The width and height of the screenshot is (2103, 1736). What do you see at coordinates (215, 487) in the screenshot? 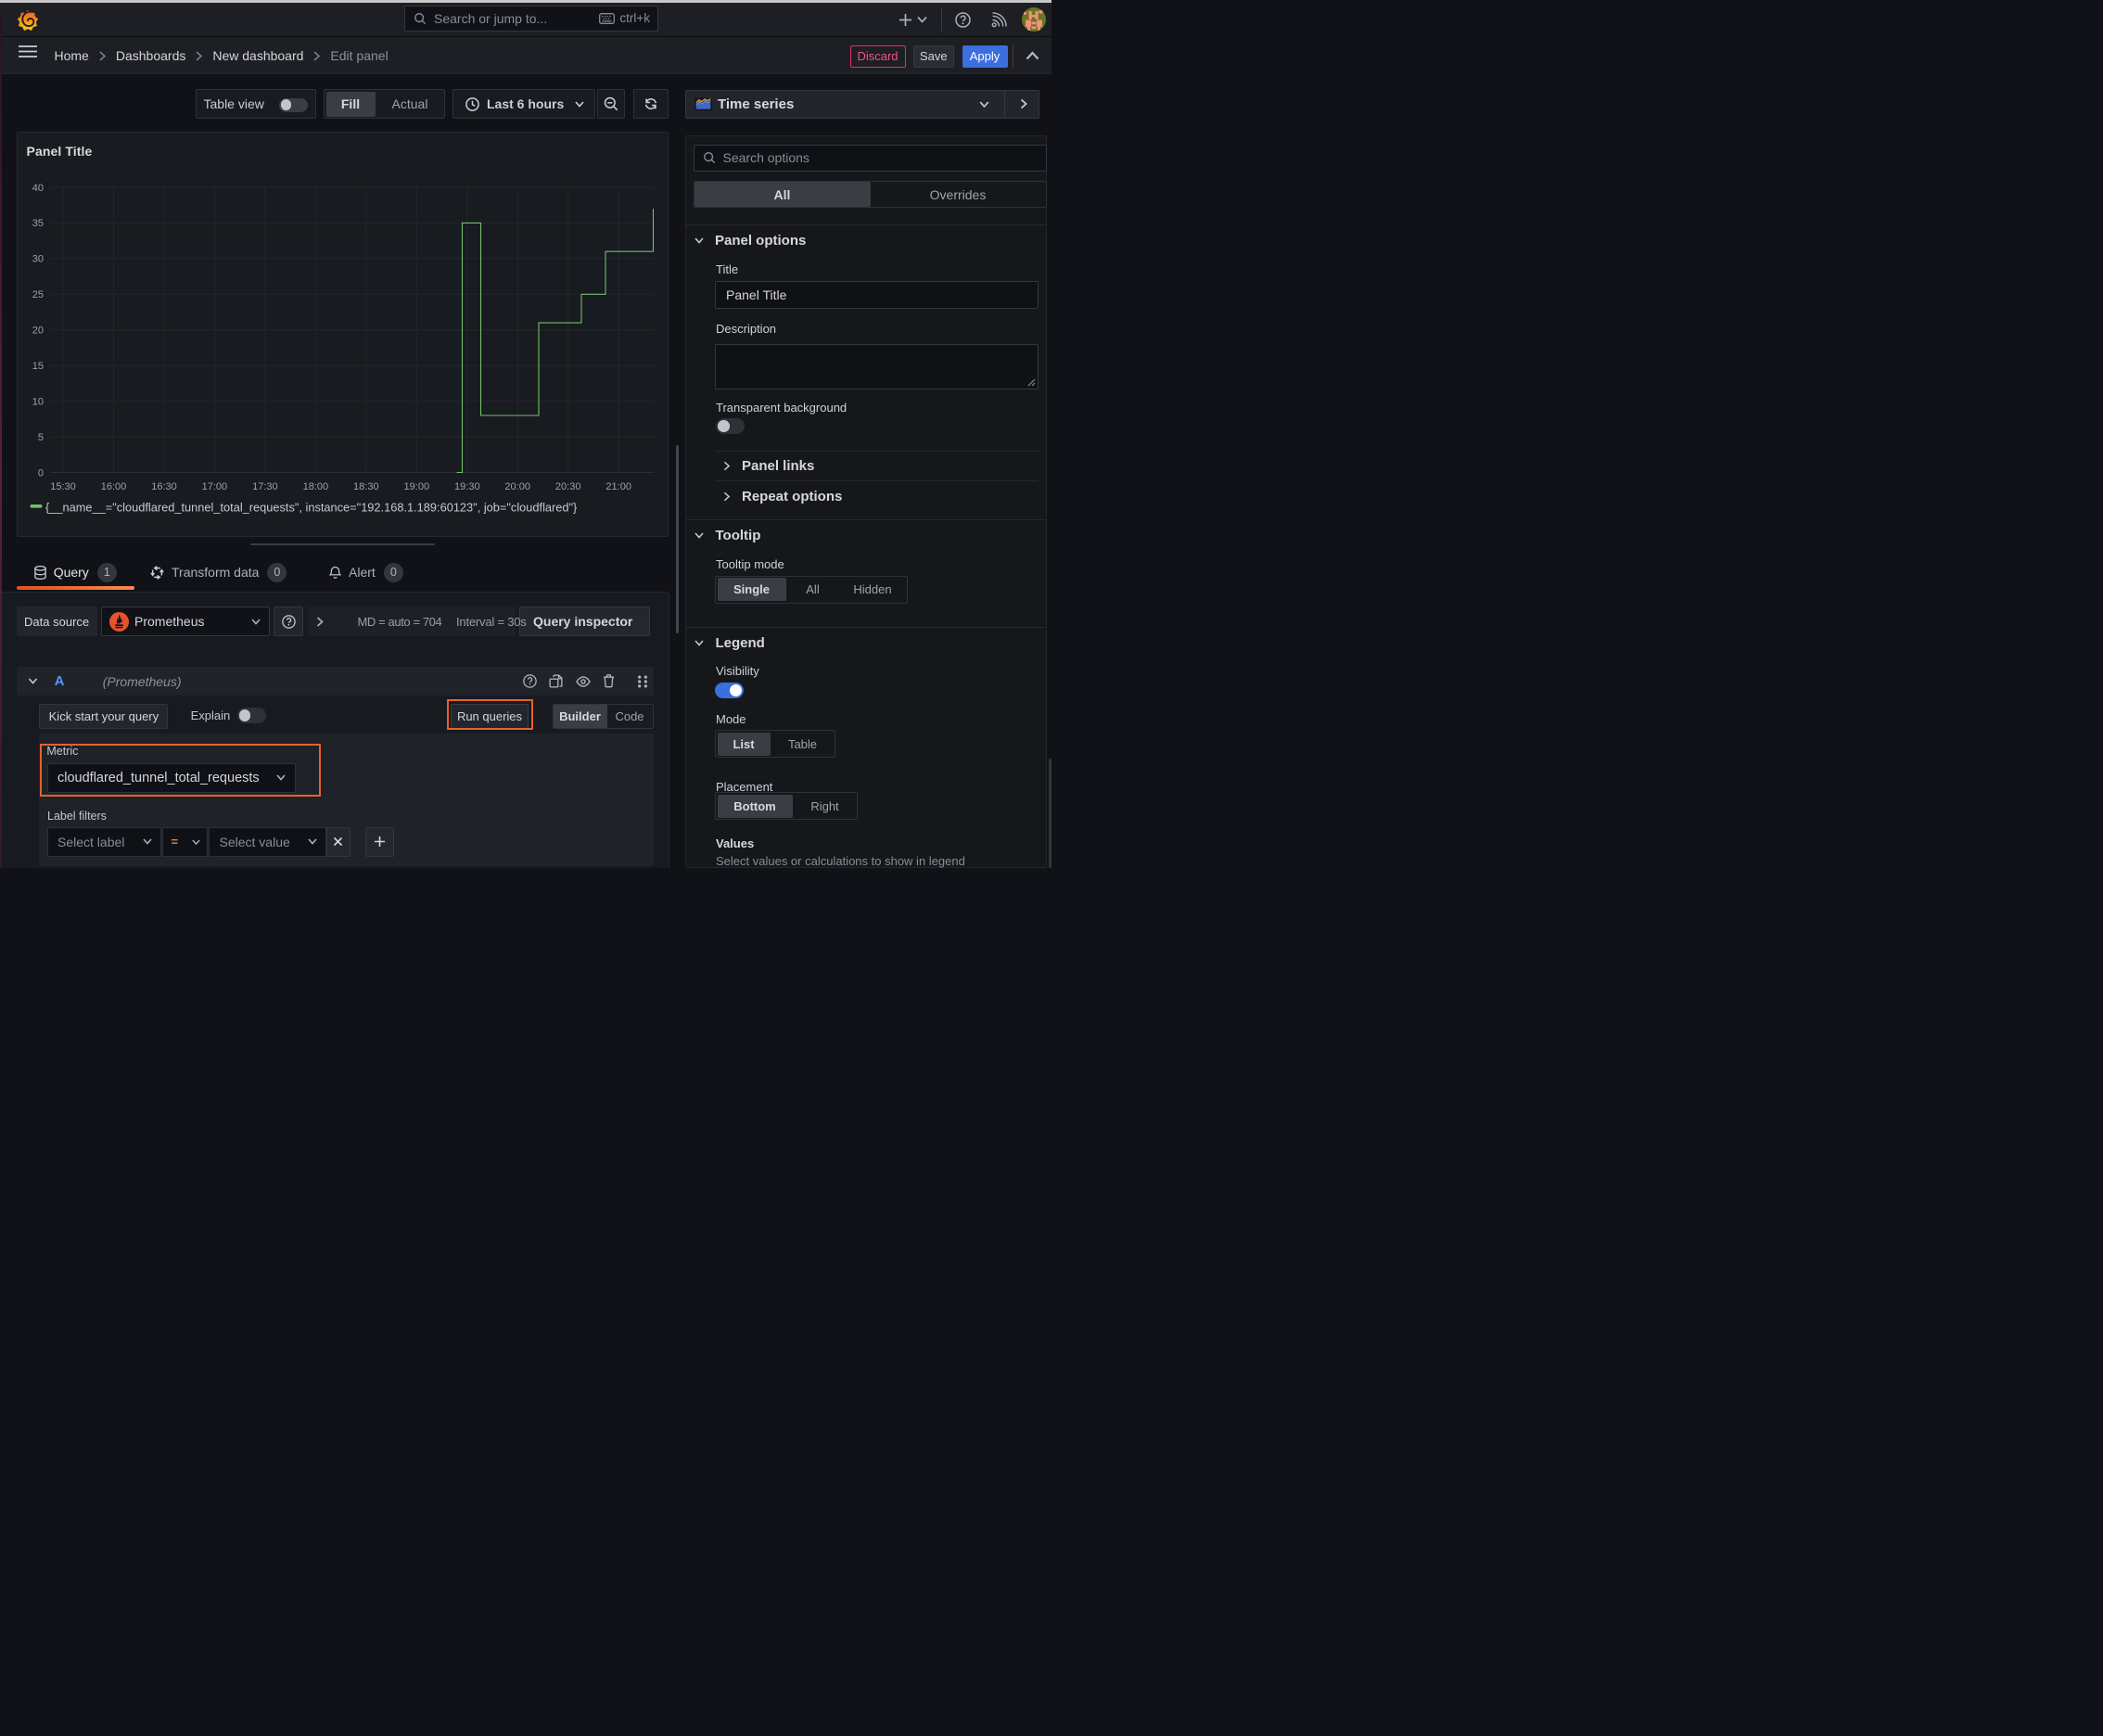
I see `svg-text: 17:00` at bounding box center [215, 487].